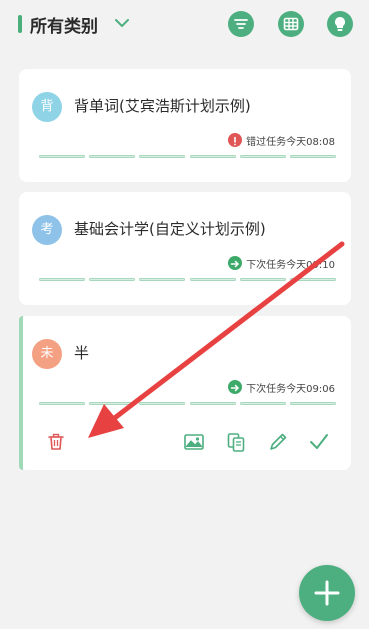 The width and height of the screenshot is (369, 629). I want to click on status-text: 错过任务今天08:08, so click(290, 142).